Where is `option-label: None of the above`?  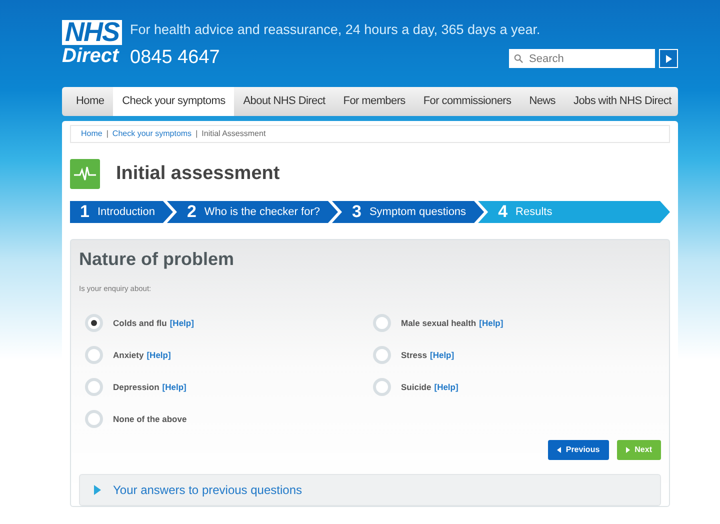
option-label: None of the above is located at coordinates (150, 419).